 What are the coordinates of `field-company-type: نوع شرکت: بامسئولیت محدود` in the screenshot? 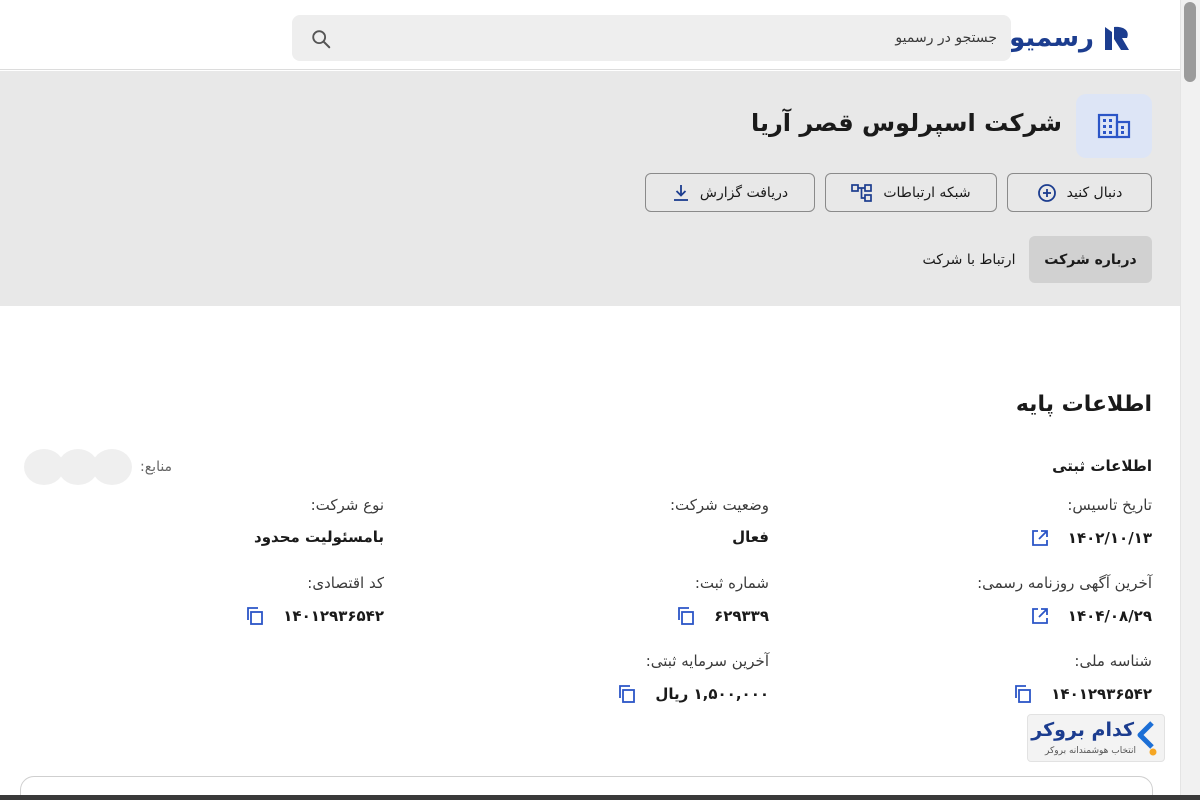 It's located at (219, 521).